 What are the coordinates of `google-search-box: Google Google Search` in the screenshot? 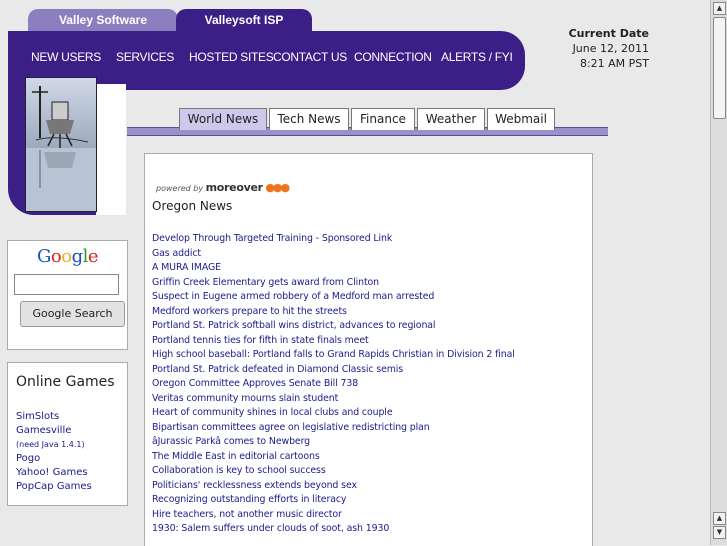 It's located at (67, 295).